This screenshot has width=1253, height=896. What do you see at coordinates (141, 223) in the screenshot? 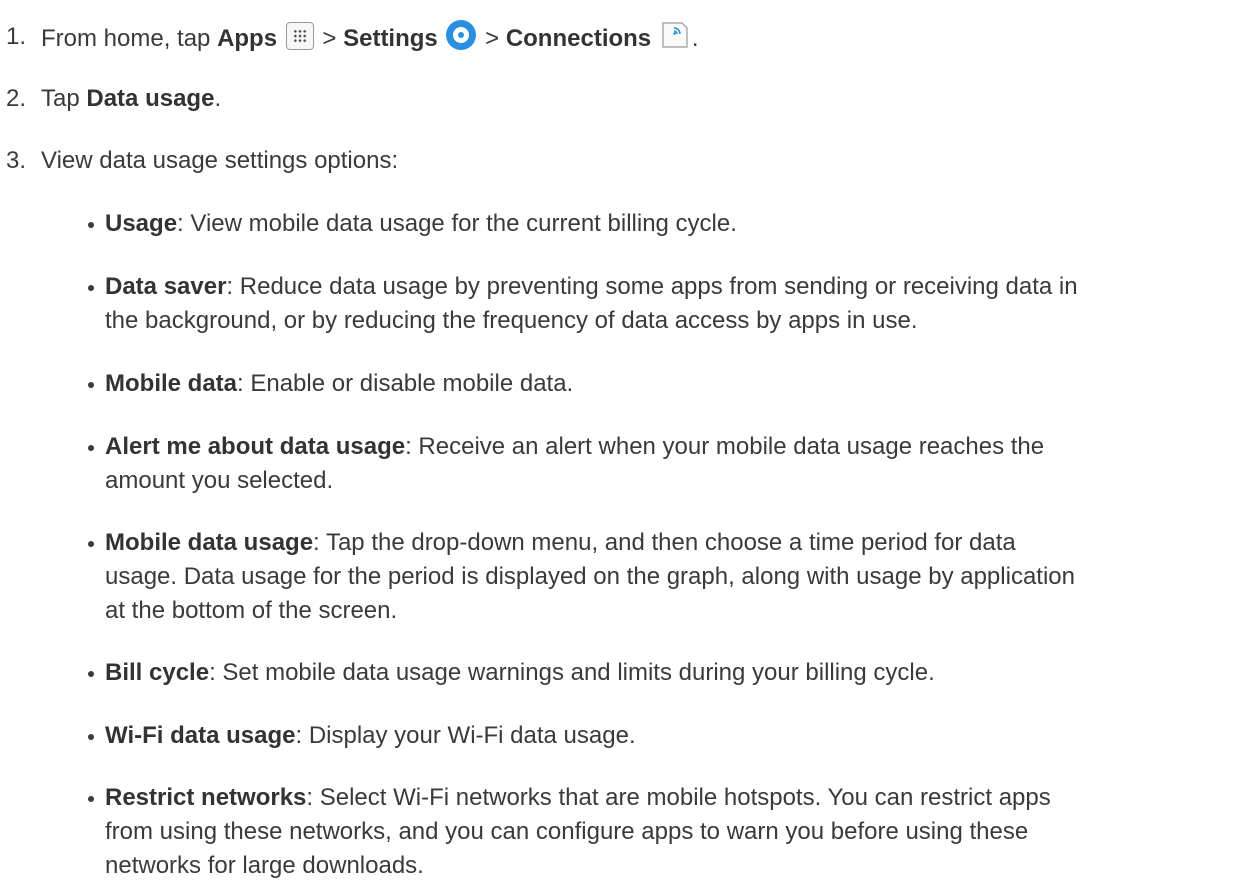
I see `option-term: Usage` at bounding box center [141, 223].